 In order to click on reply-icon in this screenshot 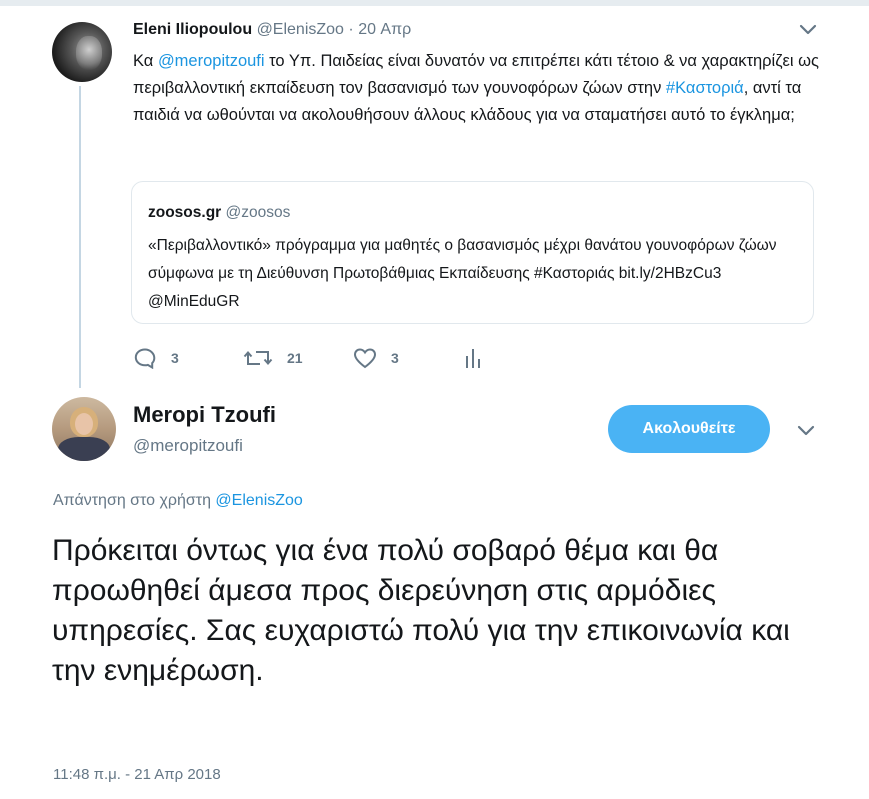, I will do `click(145, 358)`.